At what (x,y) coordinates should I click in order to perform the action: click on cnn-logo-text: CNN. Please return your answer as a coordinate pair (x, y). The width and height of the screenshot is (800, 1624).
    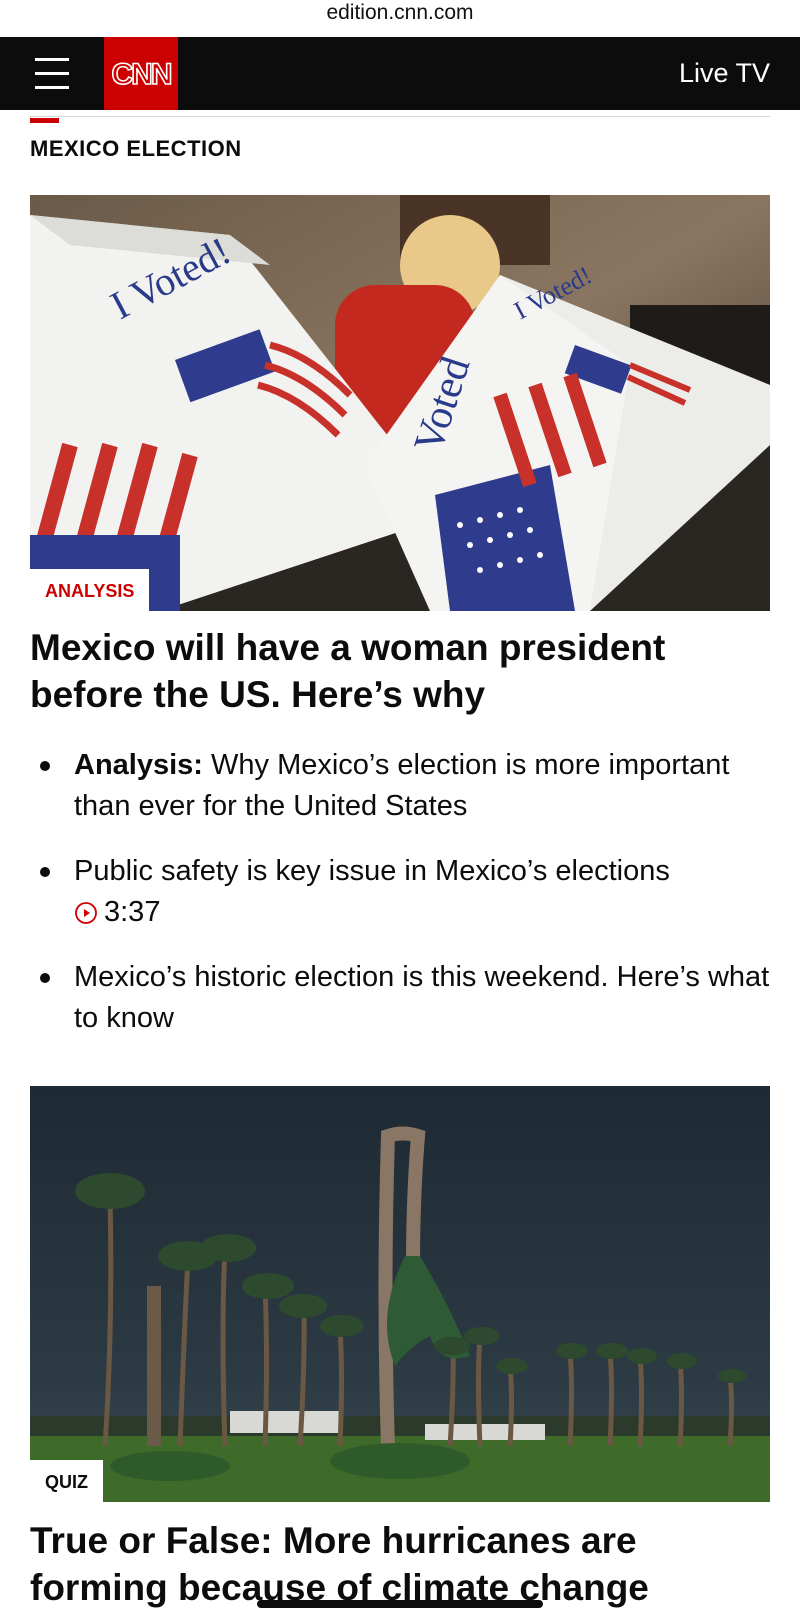
    Looking at the image, I should click on (141, 74).